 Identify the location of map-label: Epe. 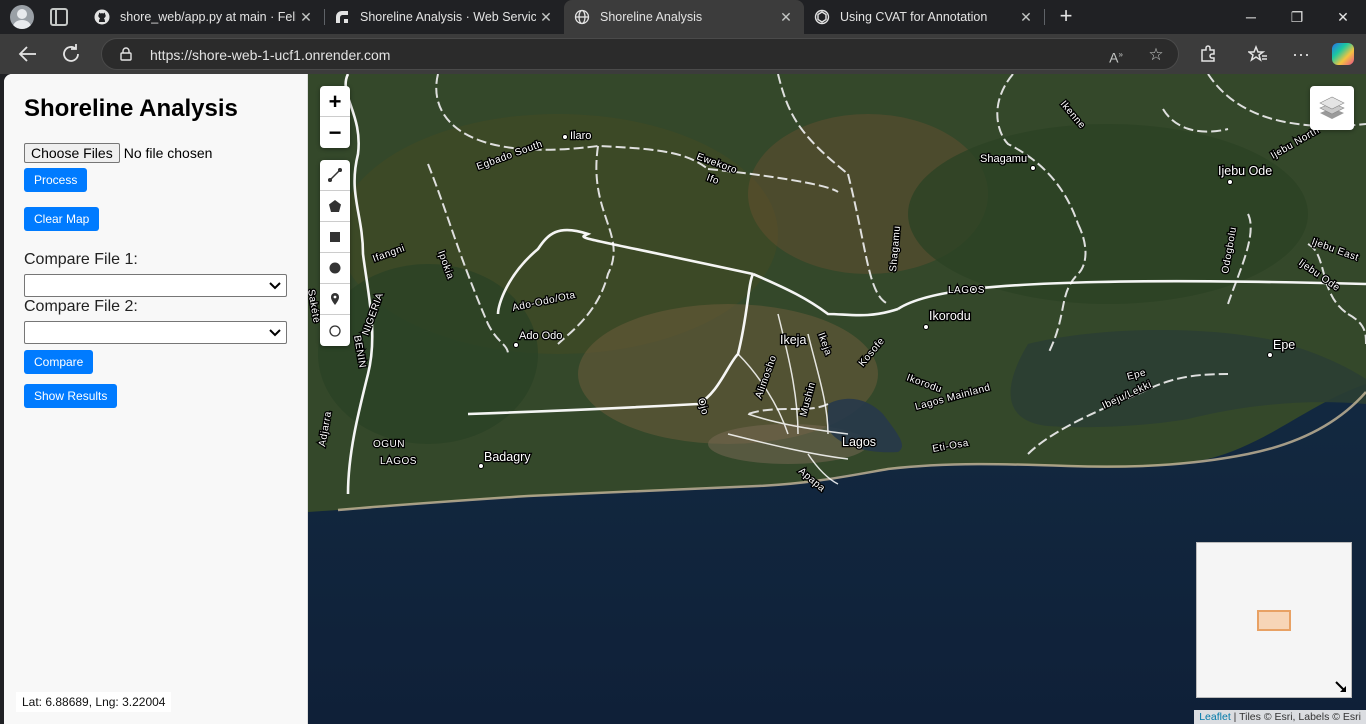
(1284, 345).